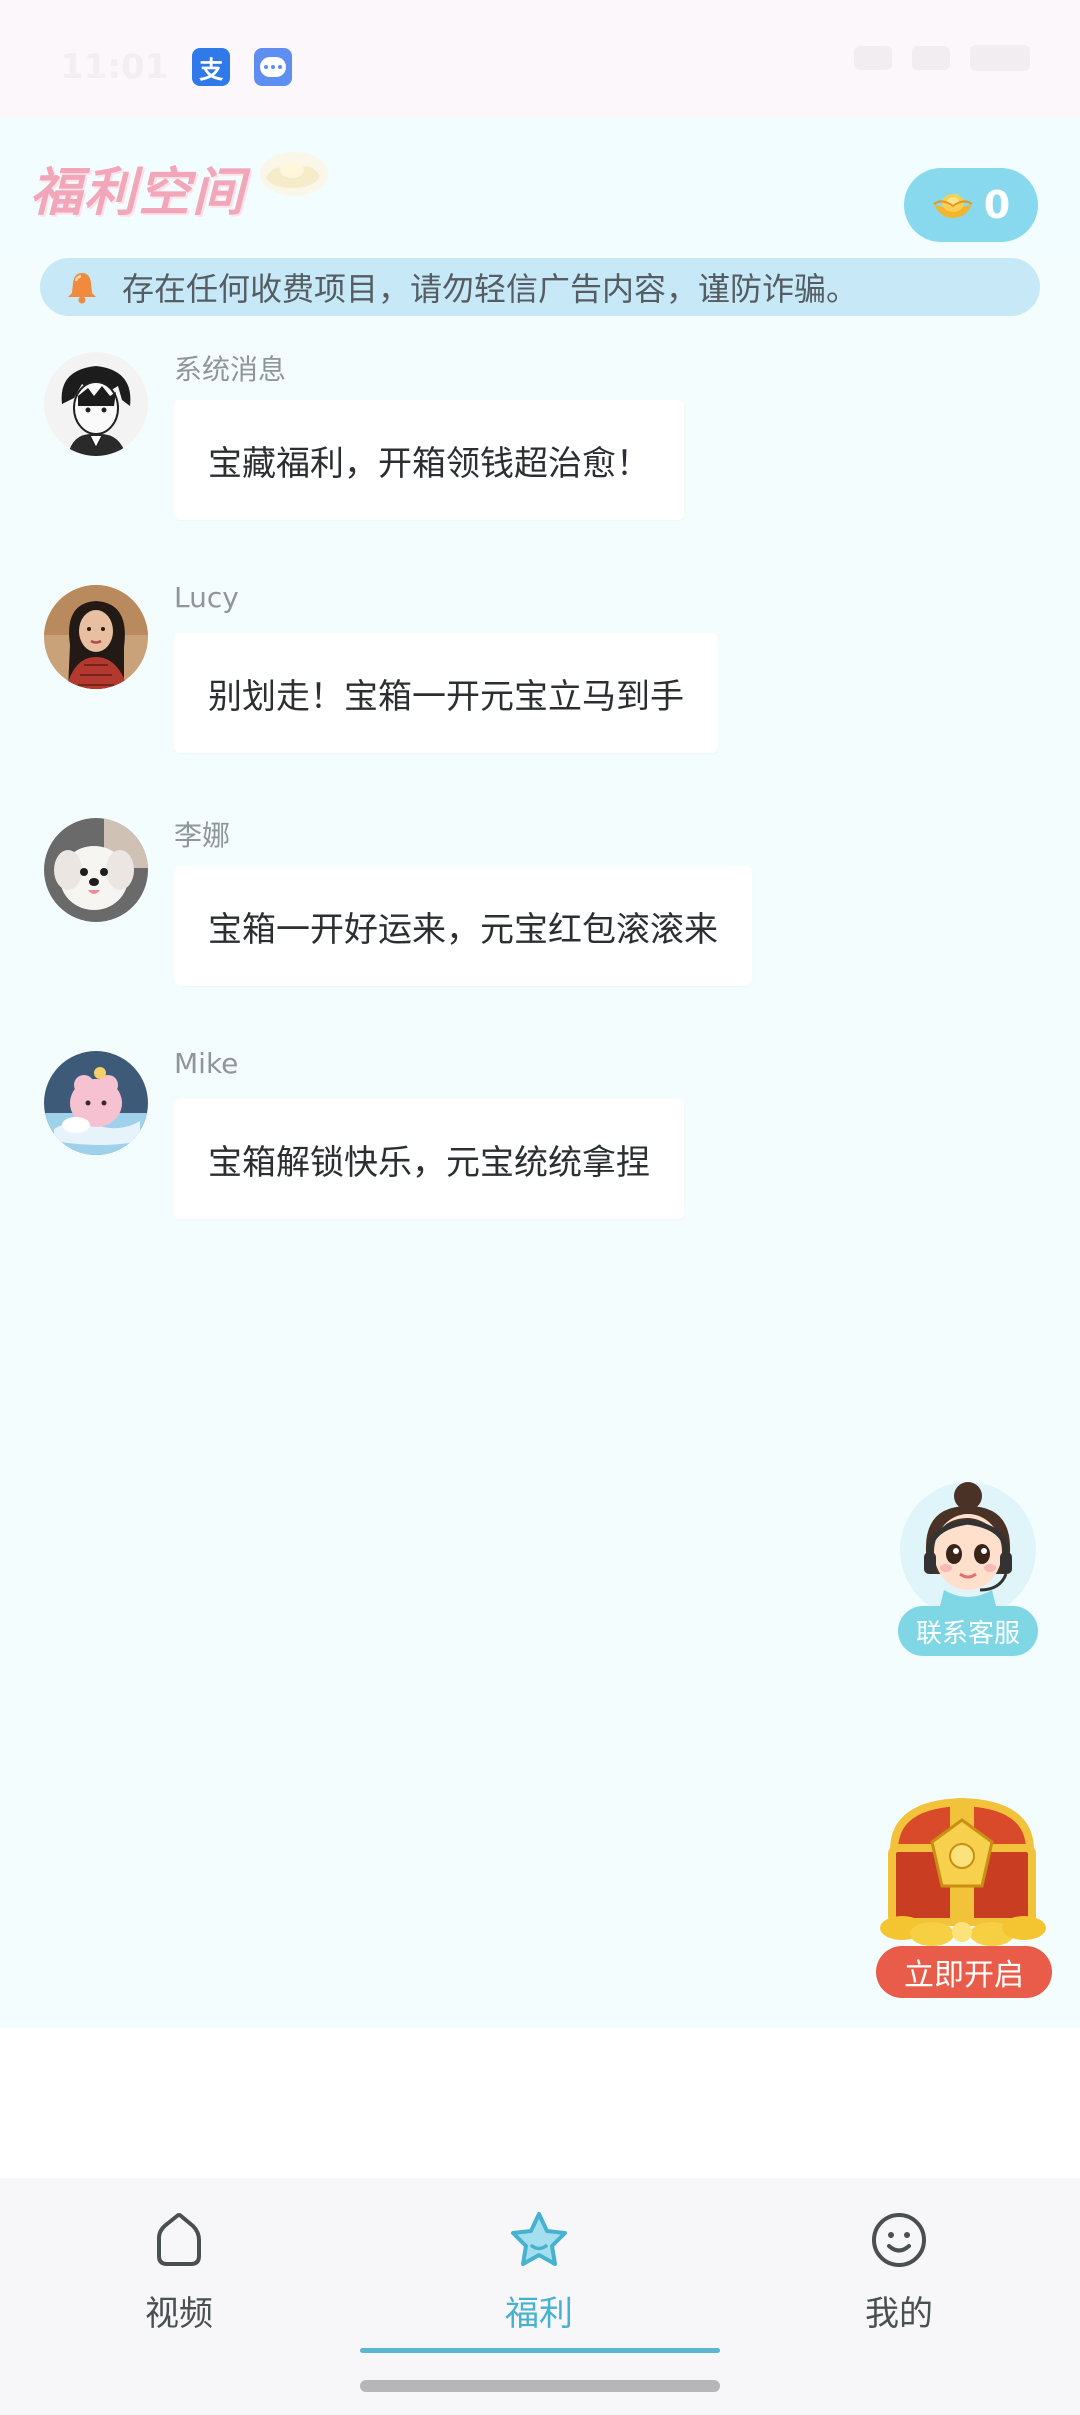 The width and height of the screenshot is (1080, 2415). What do you see at coordinates (273, 67) in the screenshot?
I see `message-icon` at bounding box center [273, 67].